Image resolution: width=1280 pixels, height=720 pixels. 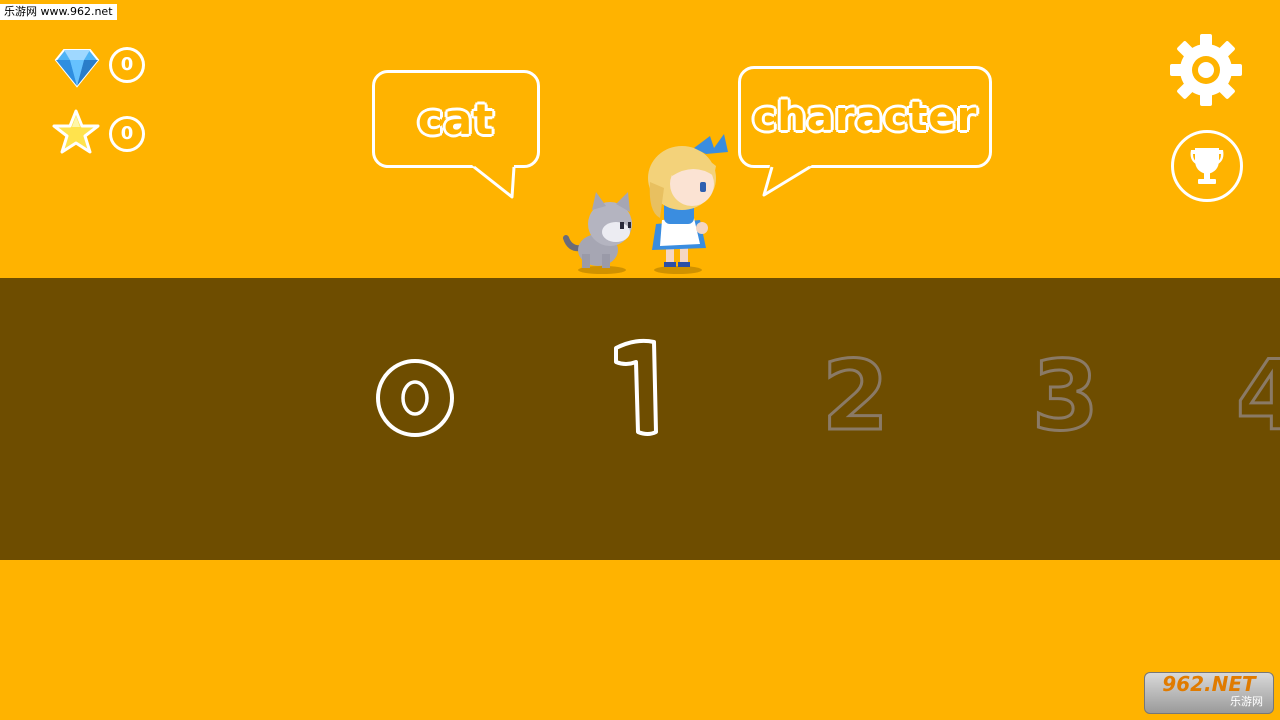 I want to click on watermark-logo-sub: 乐游网, so click(x=1246, y=701).